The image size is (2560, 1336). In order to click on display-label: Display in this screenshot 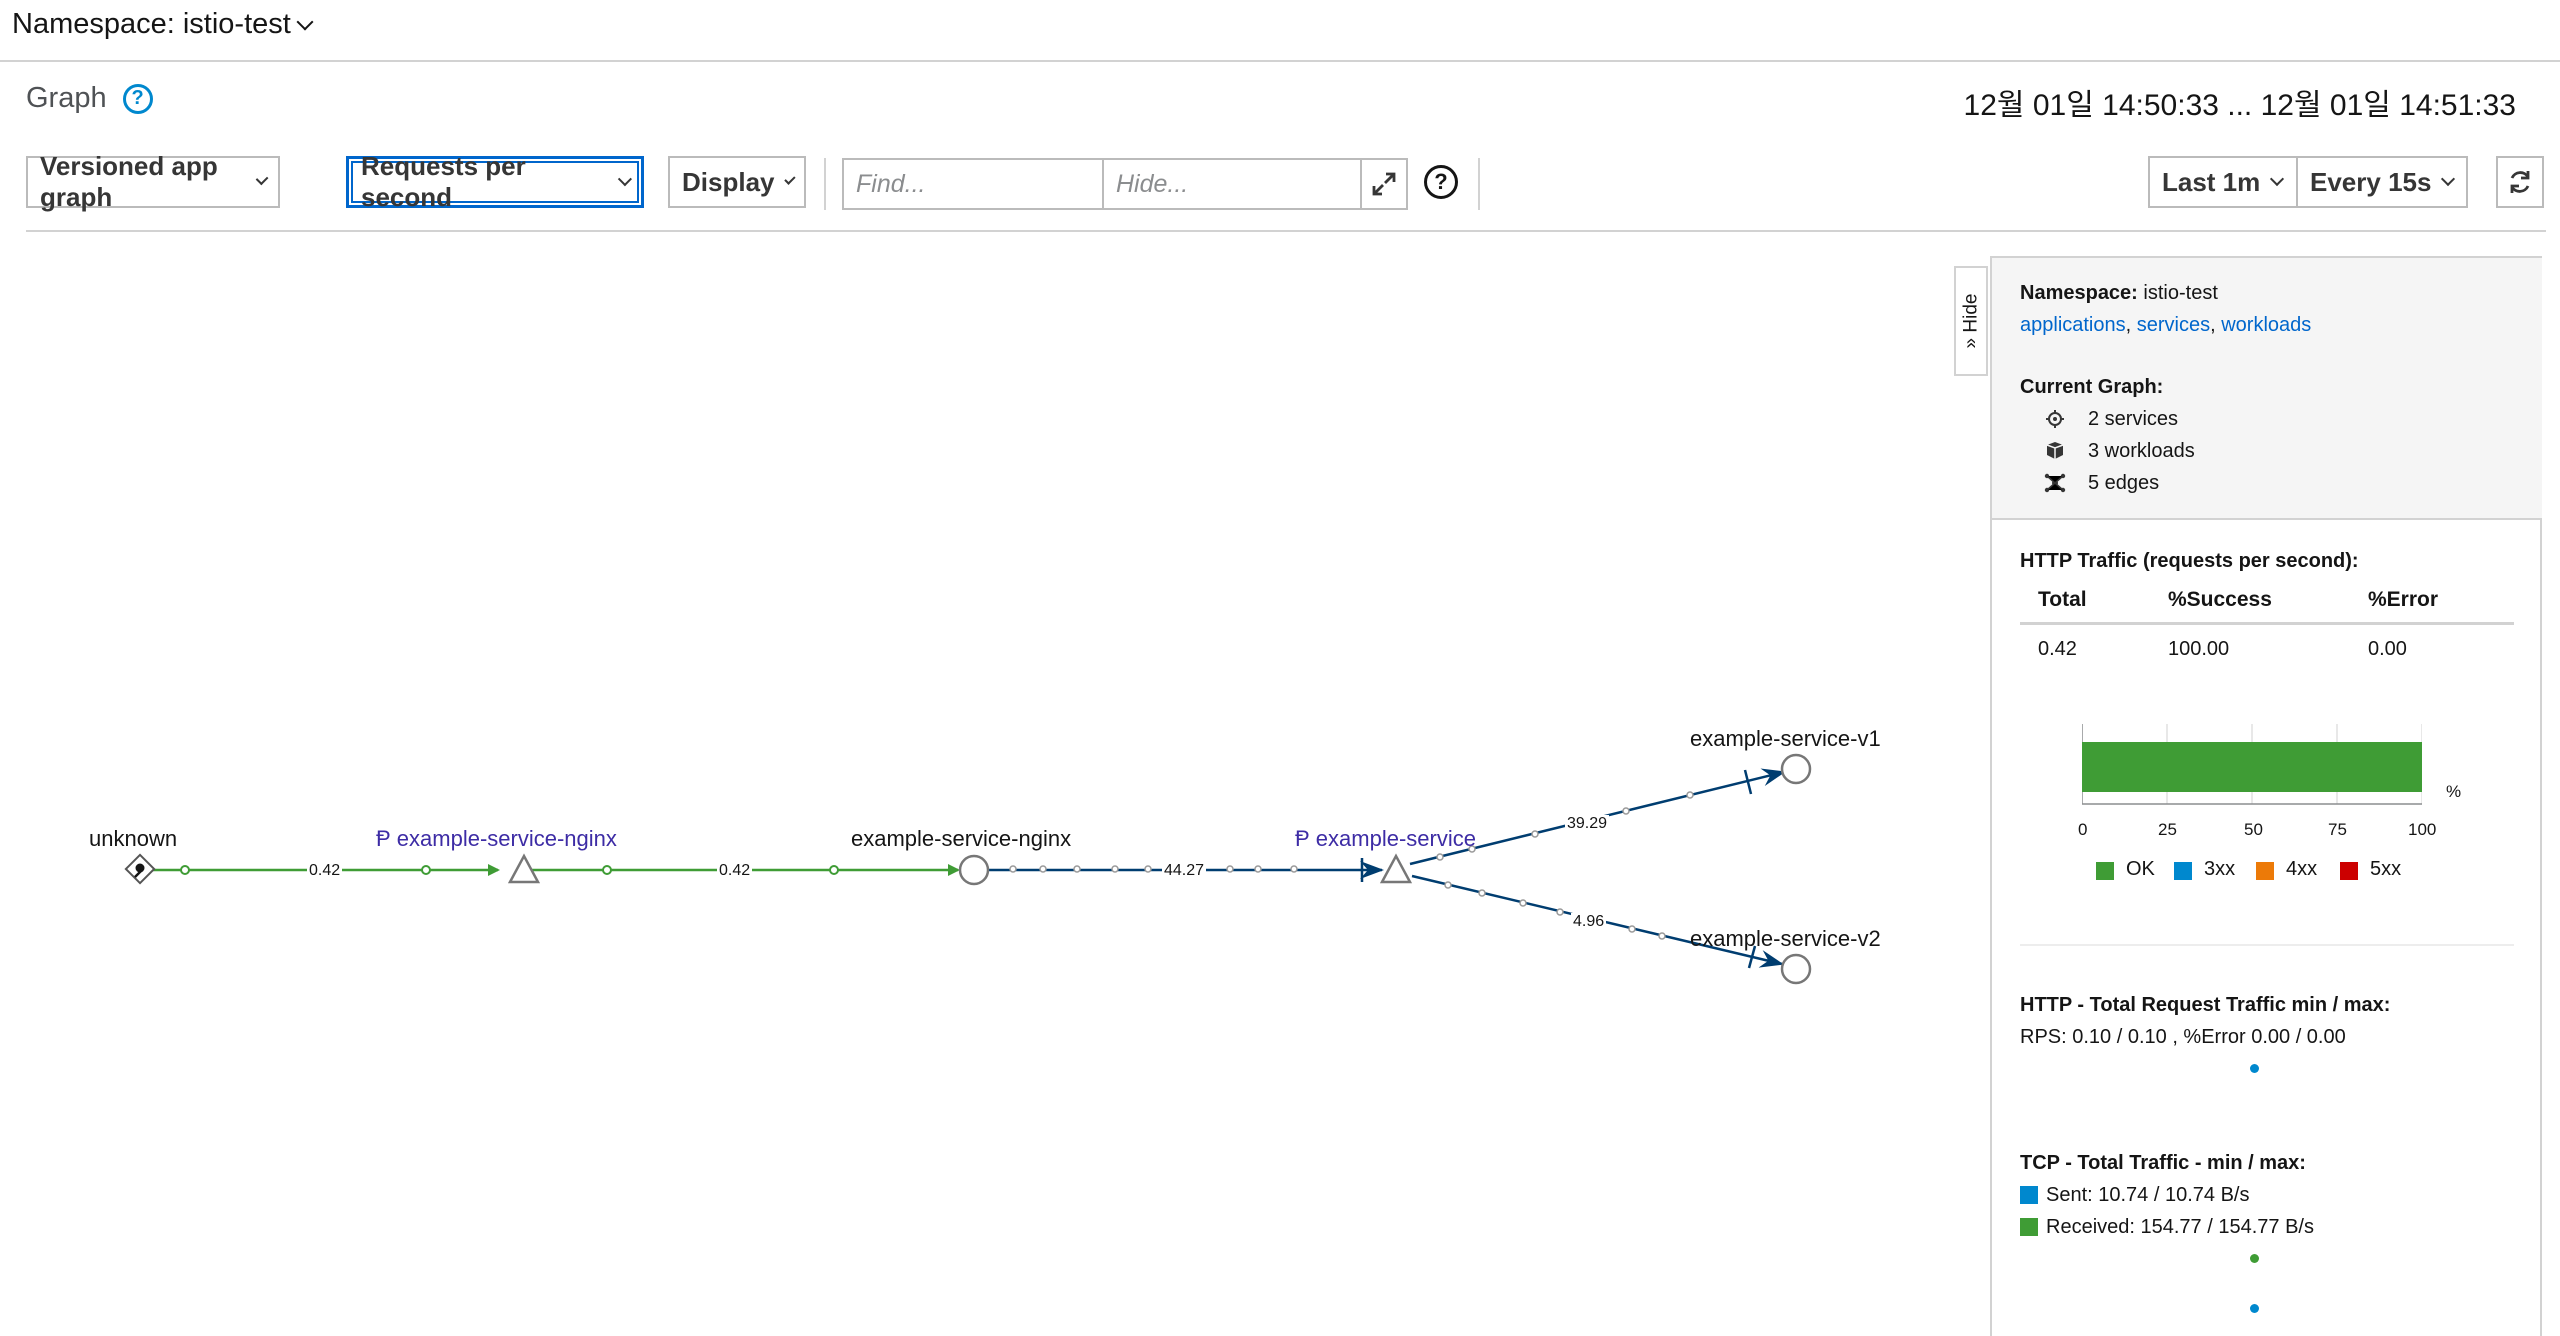, I will do `click(728, 181)`.